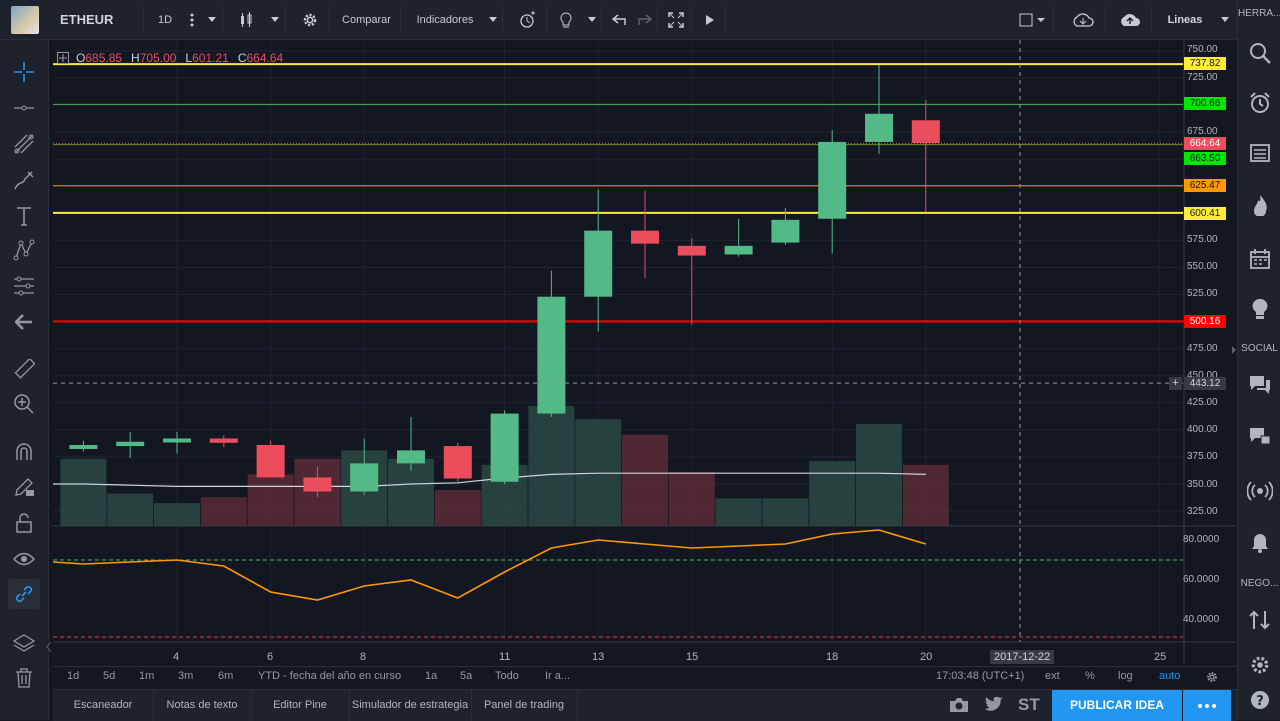 This screenshot has height=721, width=1280. I want to click on fib-tool-icon, so click(24, 144).